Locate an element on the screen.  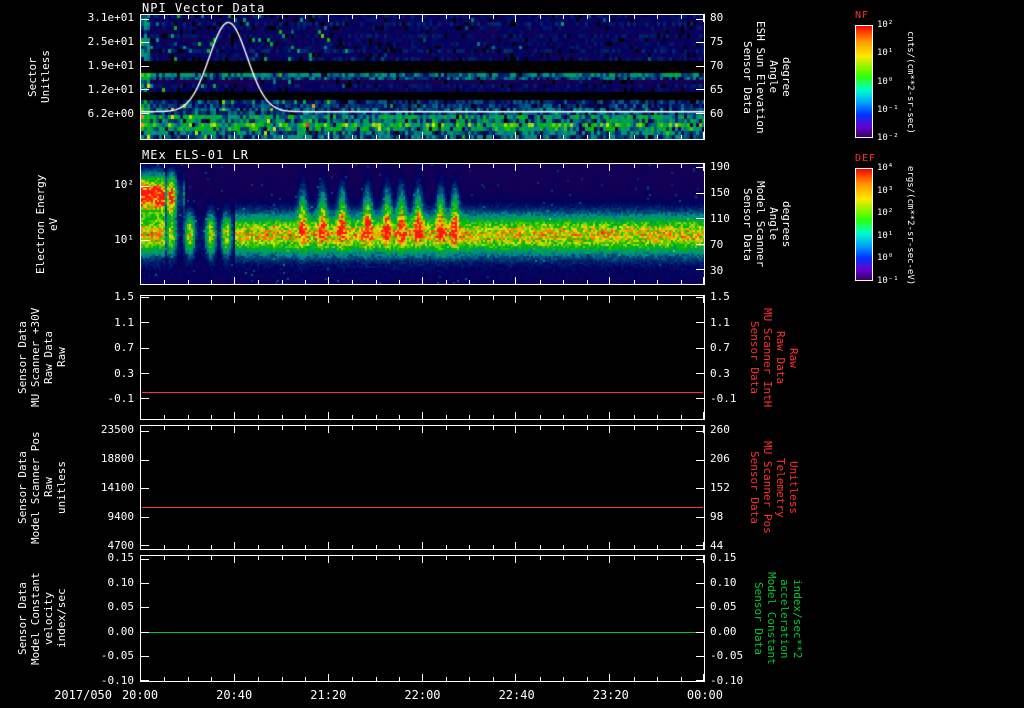
y-tick-label: 80 is located at coordinates (717, 17).